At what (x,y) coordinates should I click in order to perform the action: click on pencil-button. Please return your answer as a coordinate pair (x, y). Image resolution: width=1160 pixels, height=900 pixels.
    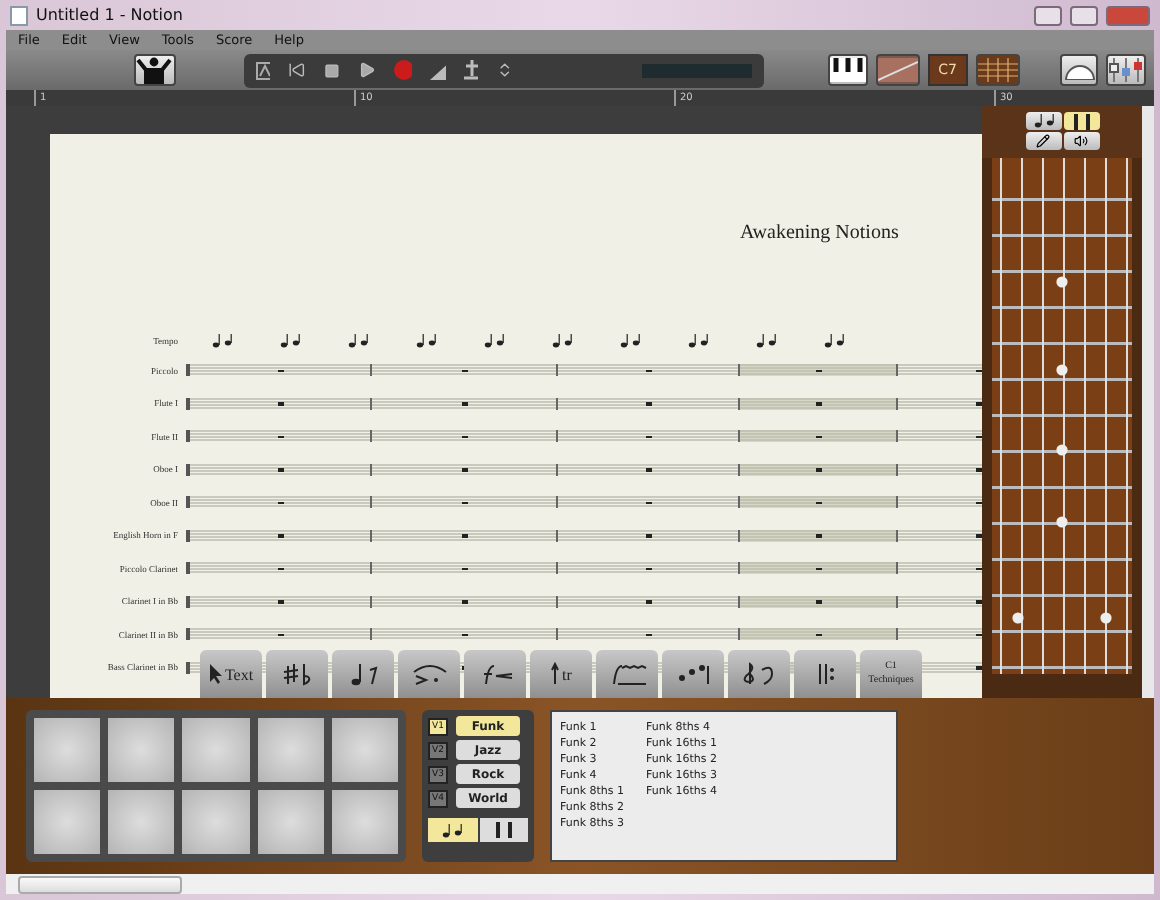
    Looking at the image, I should click on (1043, 141).